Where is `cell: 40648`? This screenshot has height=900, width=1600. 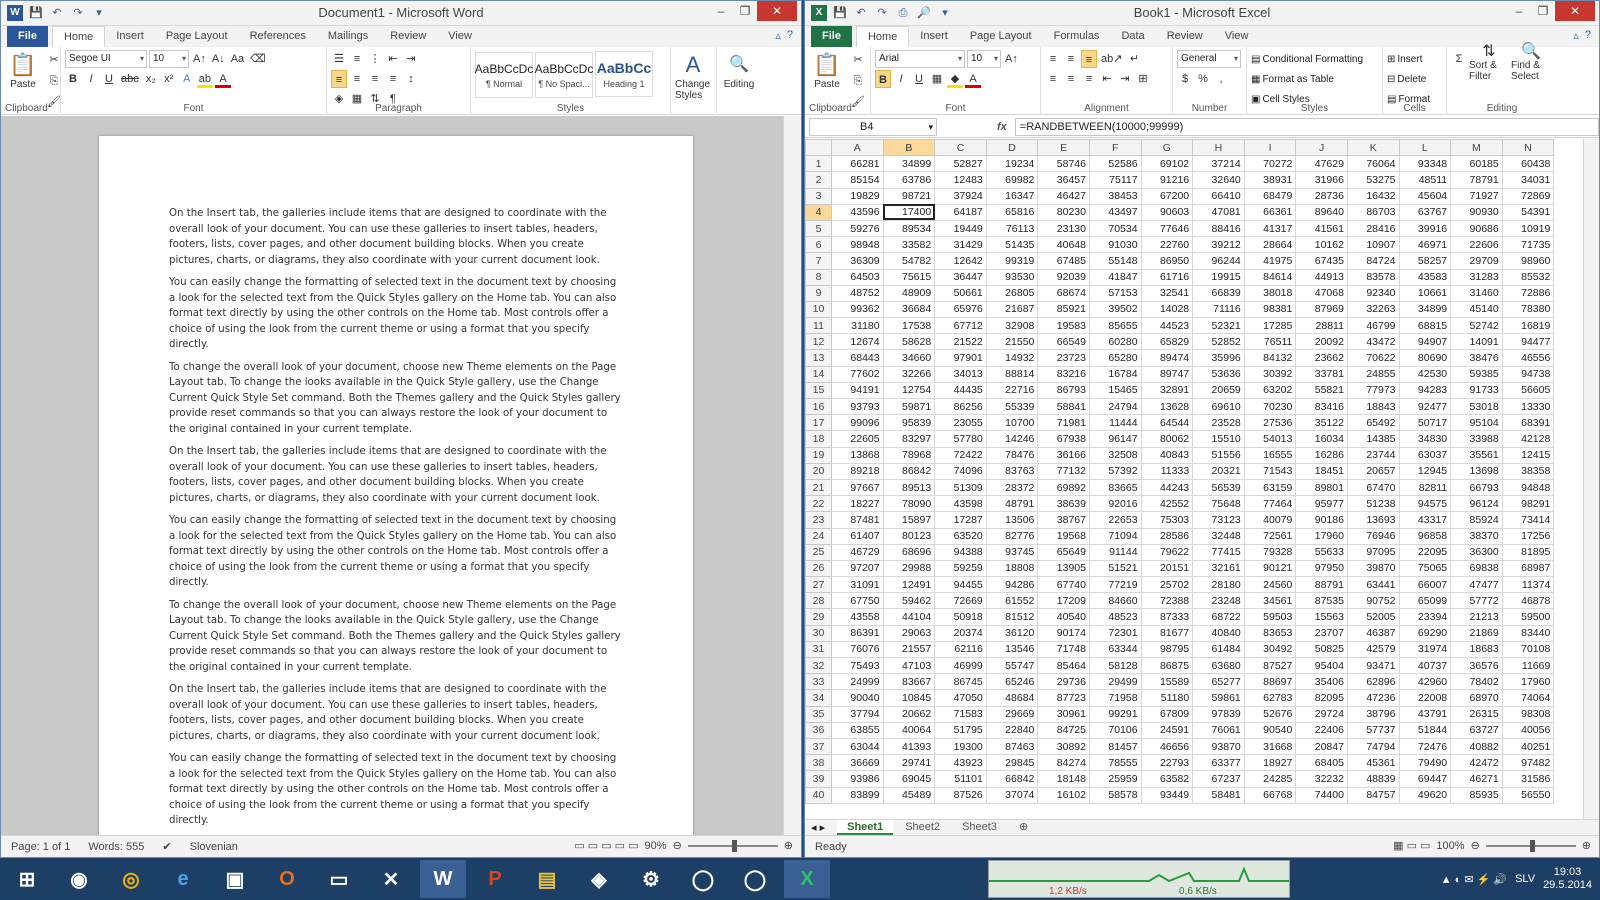 cell: 40648 is located at coordinates (1063, 245).